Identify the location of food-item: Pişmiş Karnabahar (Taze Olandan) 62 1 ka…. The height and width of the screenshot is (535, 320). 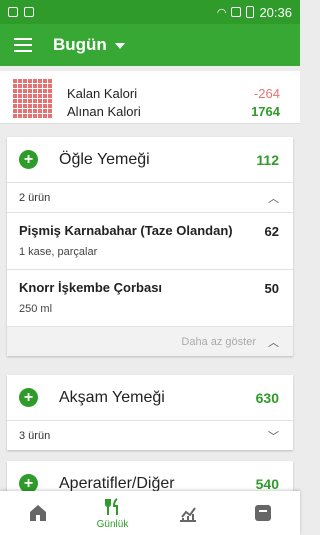
(150, 240).